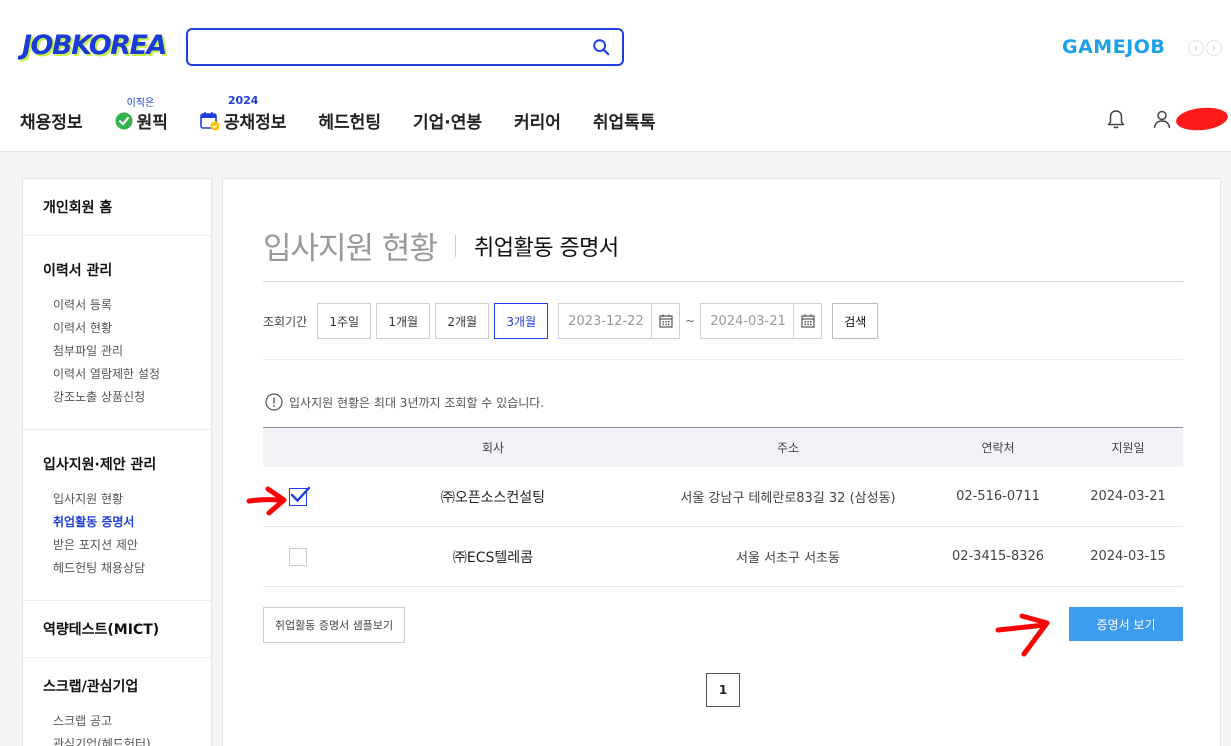  I want to click on date-from-value: 2023-12-22, so click(606, 321).